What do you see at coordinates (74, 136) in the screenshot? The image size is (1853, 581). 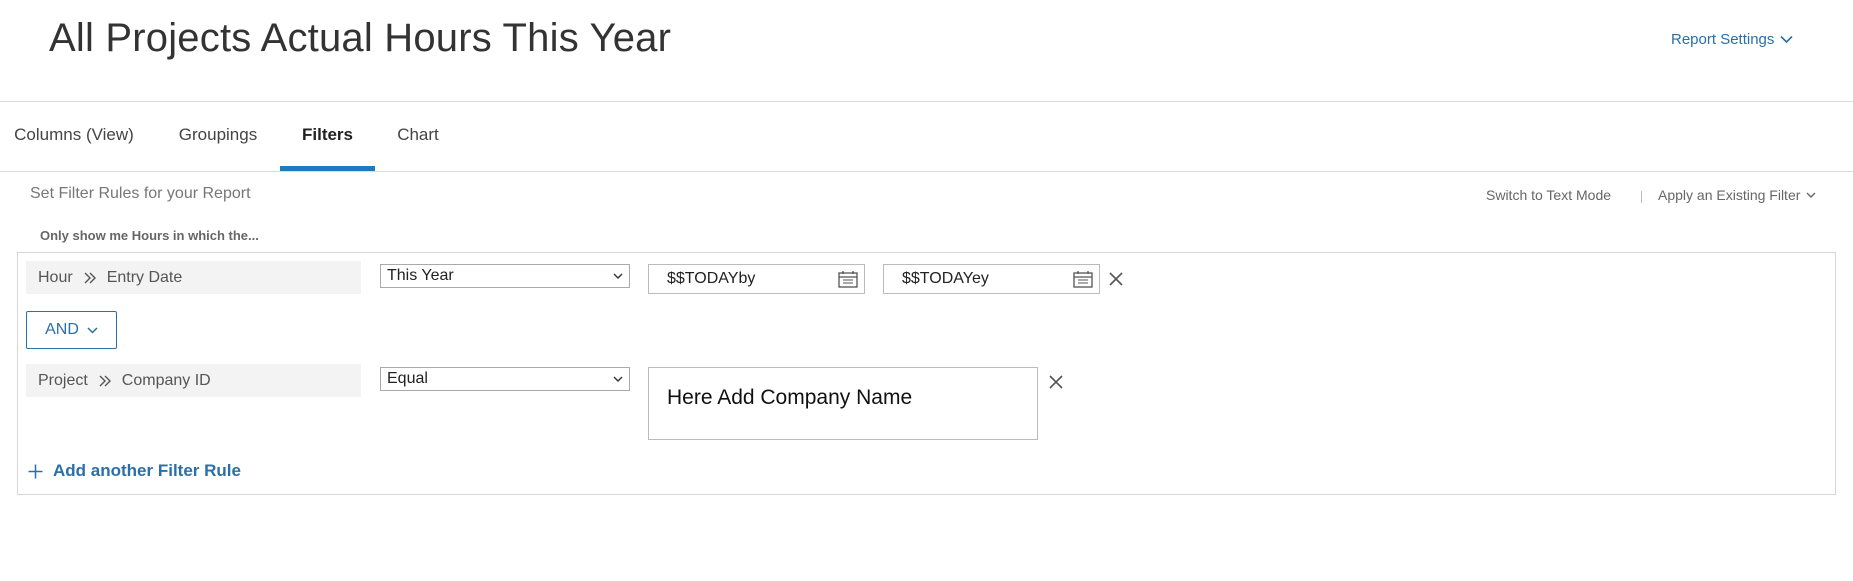 I see `tab-columns-view: Columns (View)` at bounding box center [74, 136].